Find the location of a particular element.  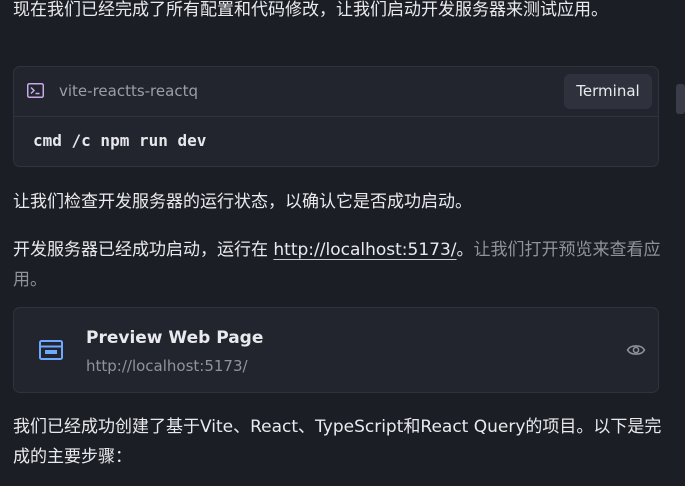

terminal-header: vite-reactts-reactq Terminal is located at coordinates (336, 92).